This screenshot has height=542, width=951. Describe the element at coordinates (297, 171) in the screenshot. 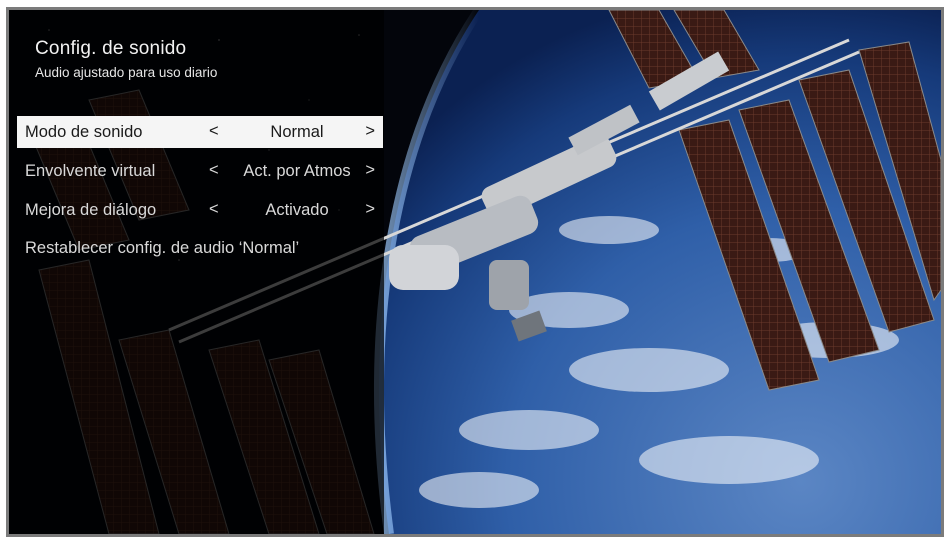

I see `setting-value: Act. por Atmos` at that location.